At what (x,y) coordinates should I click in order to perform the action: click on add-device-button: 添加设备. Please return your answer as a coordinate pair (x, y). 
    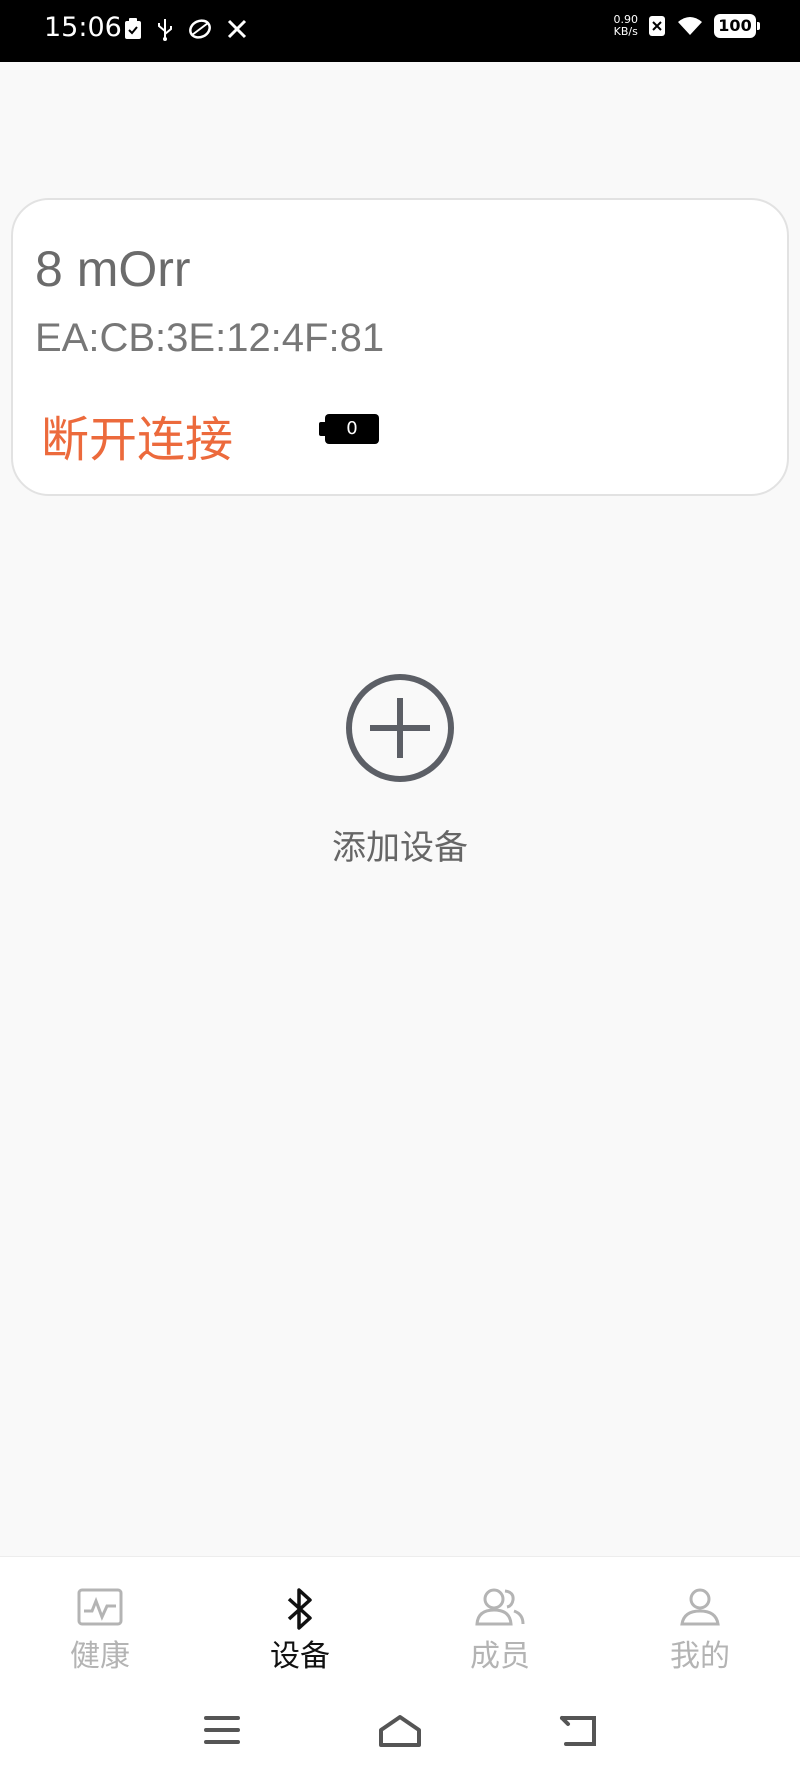
    Looking at the image, I should click on (400, 770).